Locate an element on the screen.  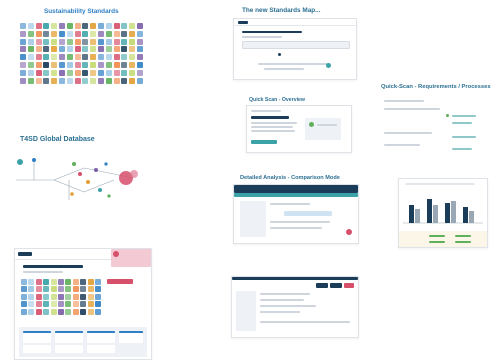
slide-title-quick-scan-overview: Quick Scan - Overview is located at coordinates (277, 100).